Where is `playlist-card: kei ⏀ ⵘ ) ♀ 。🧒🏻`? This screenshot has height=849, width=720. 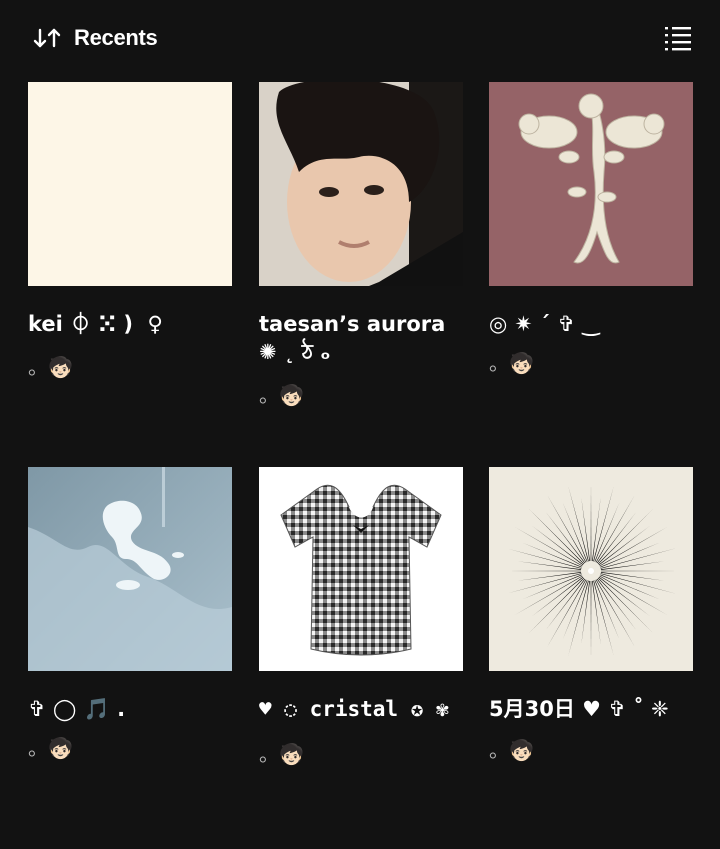
playlist-card: kei ⏀ ⵘ ) ♀ 。🧒🏻 is located at coordinates (130, 237).